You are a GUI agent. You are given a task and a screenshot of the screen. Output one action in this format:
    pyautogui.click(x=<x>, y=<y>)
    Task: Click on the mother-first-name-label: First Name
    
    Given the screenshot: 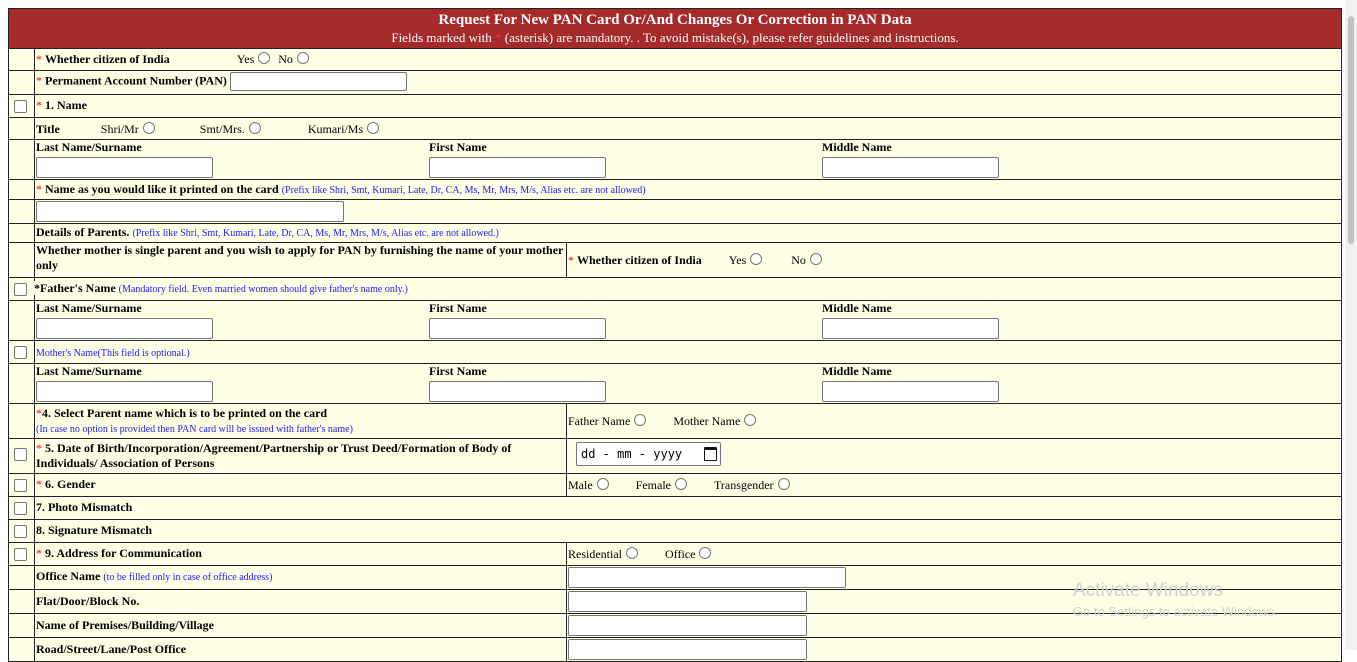 What is the action you would take?
    pyautogui.click(x=458, y=371)
    